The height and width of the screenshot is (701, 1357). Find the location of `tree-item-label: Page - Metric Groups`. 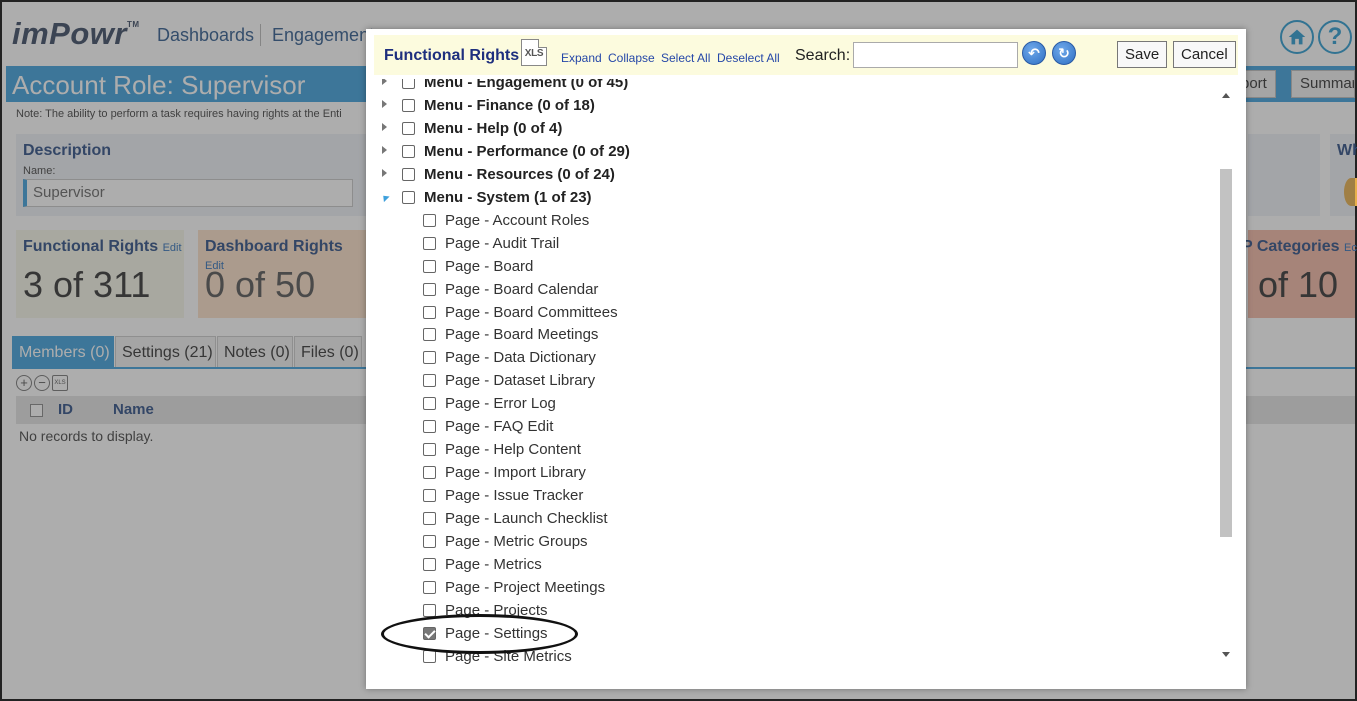

tree-item-label: Page - Metric Groups is located at coordinates (516, 541).